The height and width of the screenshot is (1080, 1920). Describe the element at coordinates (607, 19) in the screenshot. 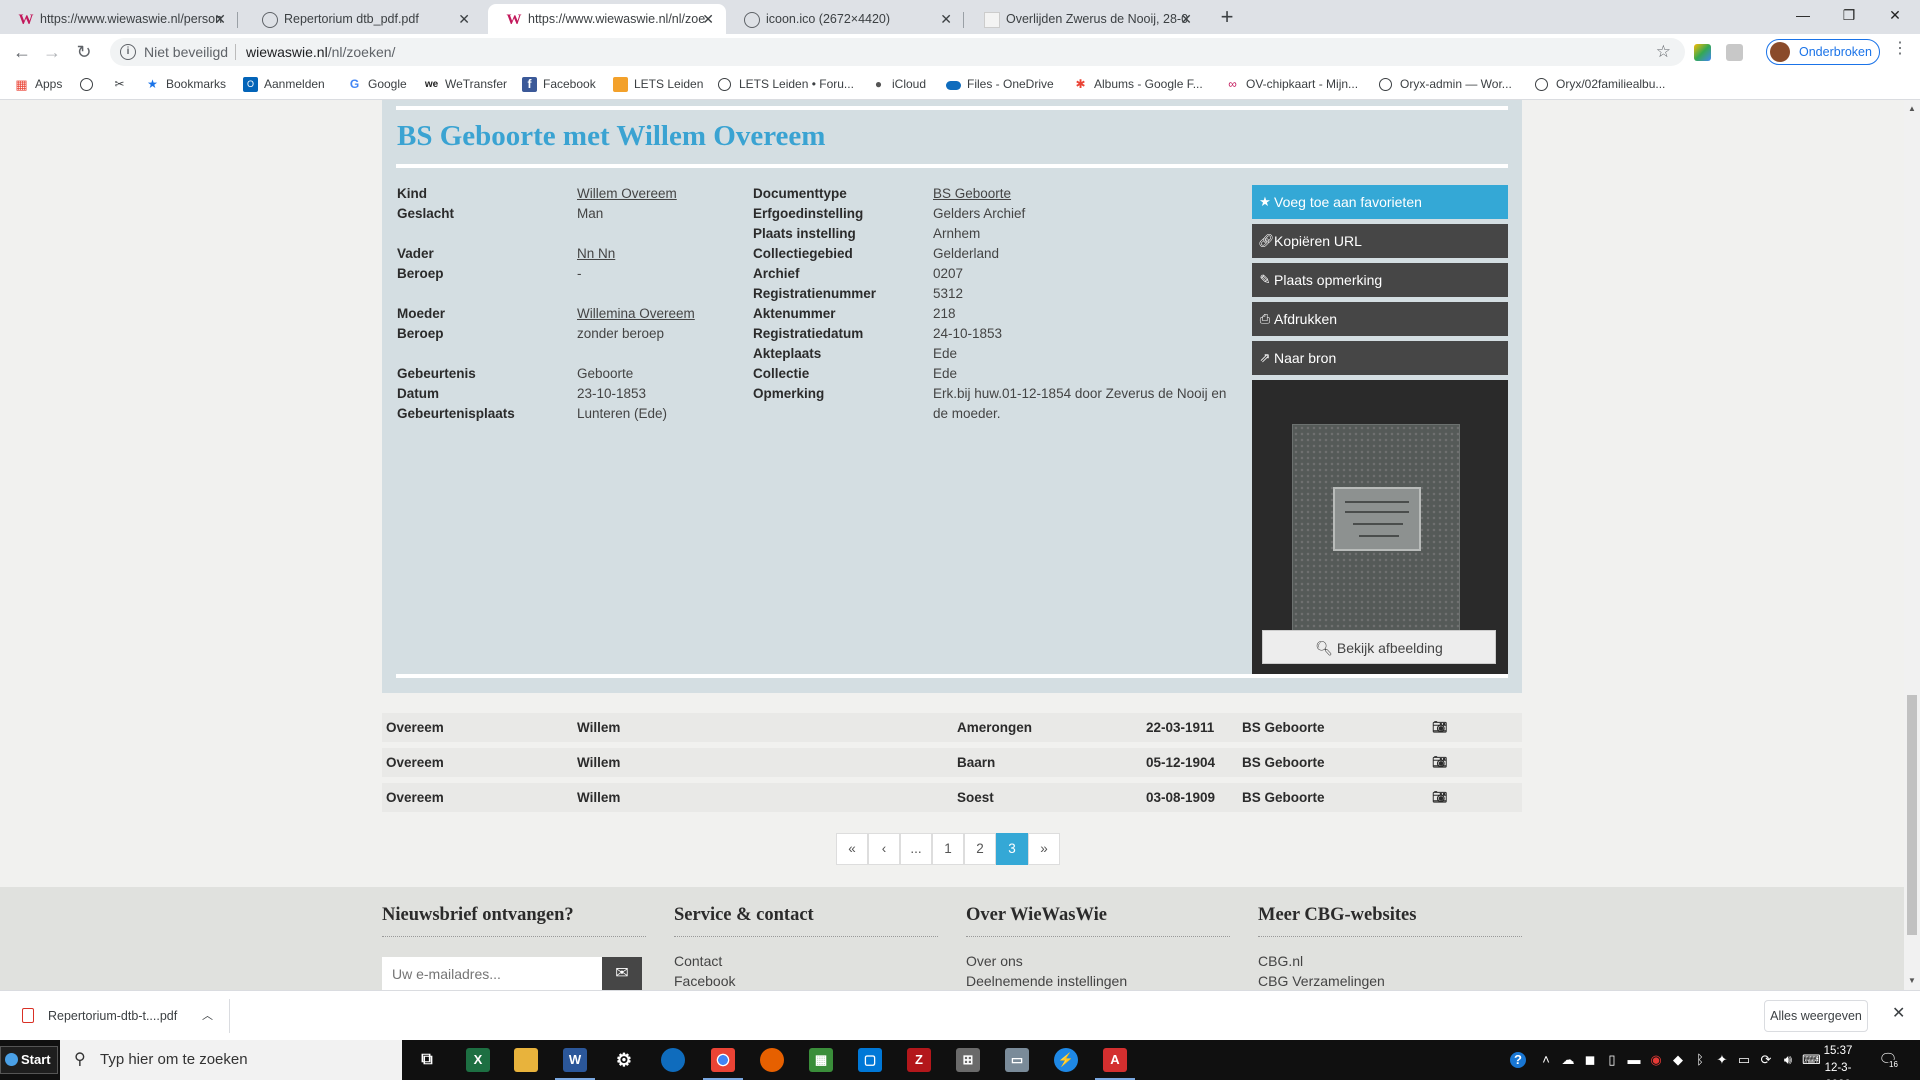

I see `tab-wiewaswie-zoeken: W https://www.wiewaswie.nl/nl/zoe ✕` at that location.